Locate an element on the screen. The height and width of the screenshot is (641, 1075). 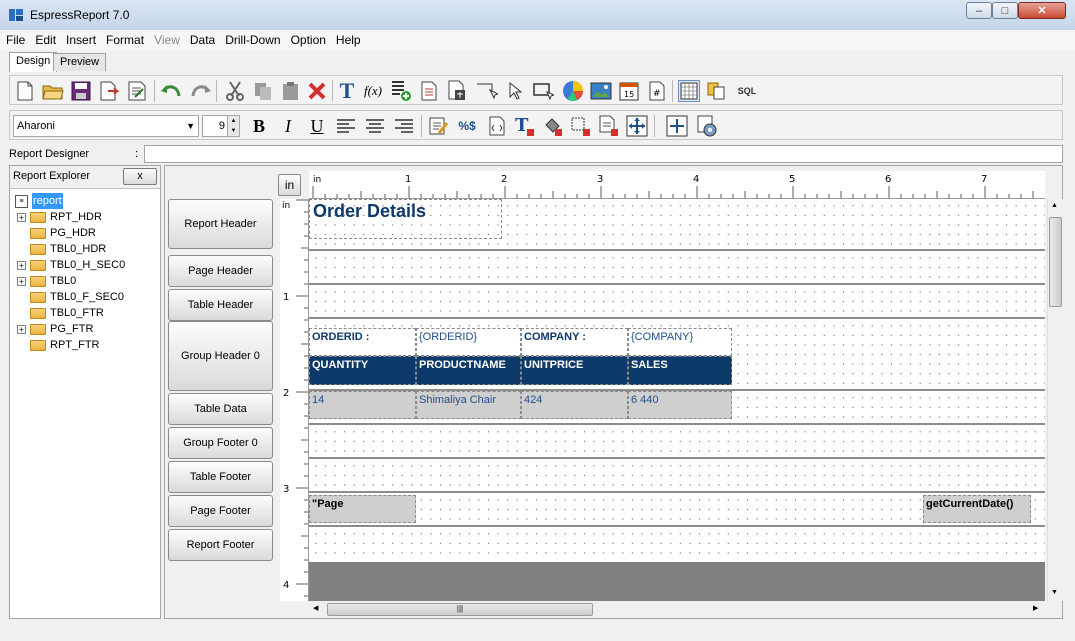
tree-item: + PG_FTR is located at coordinates (55, 329).